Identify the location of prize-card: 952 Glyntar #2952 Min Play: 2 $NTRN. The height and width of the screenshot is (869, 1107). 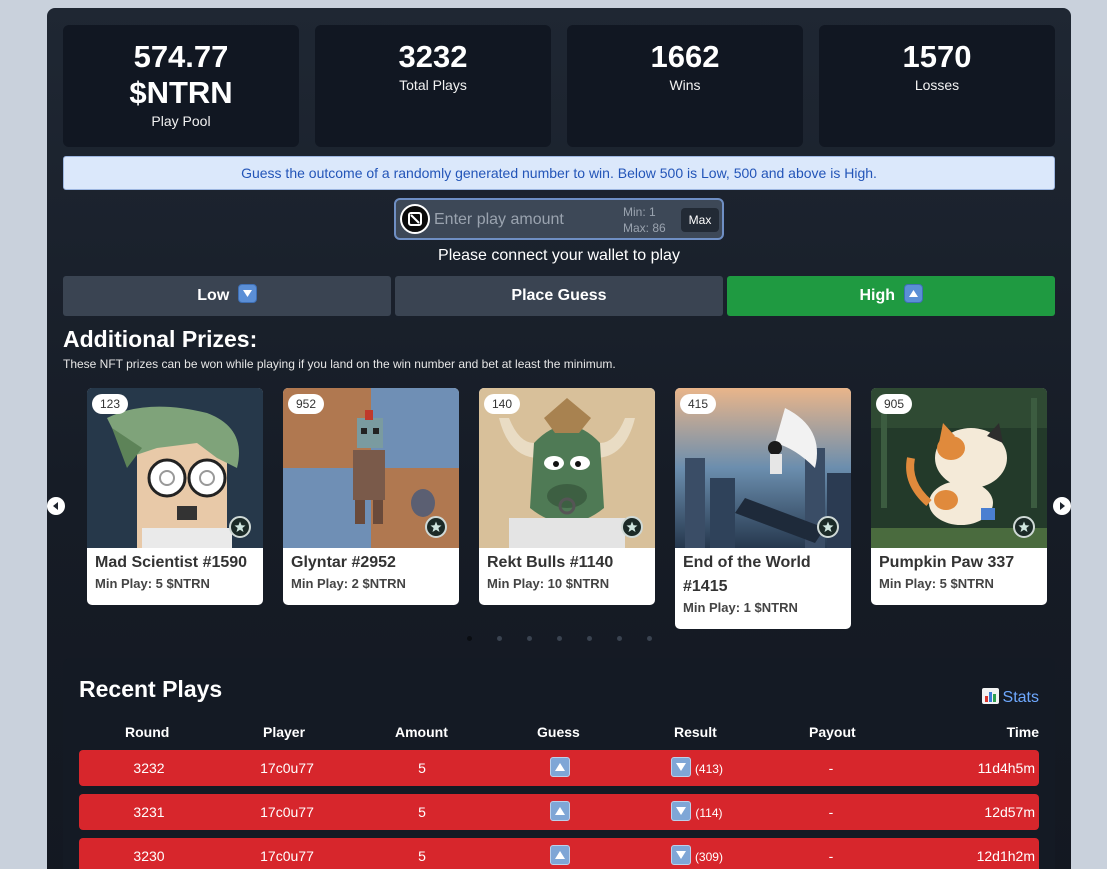
(371, 496).